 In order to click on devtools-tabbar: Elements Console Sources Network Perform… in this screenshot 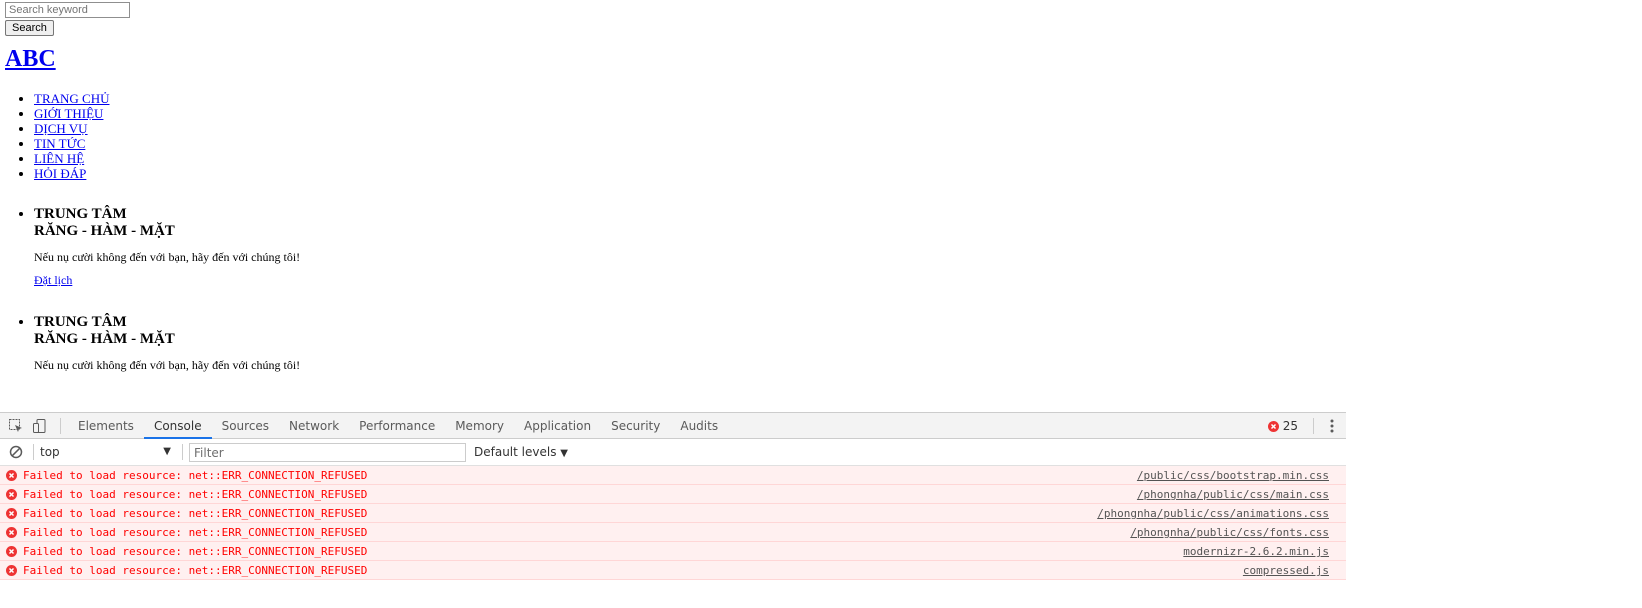, I will do `click(673, 425)`.